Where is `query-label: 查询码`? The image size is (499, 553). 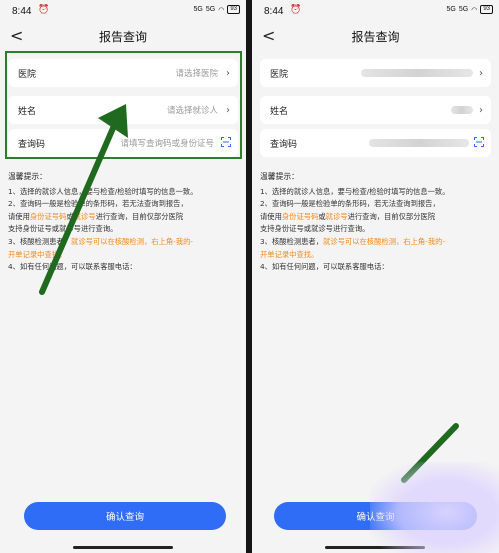
query-label: 查询码 is located at coordinates (284, 144).